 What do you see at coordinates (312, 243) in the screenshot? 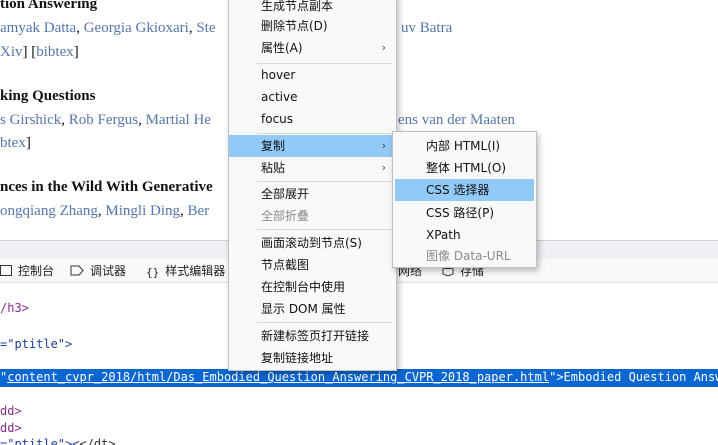
I see `menu-item-scroll-into-view: 画面滚动到节点(S)` at bounding box center [312, 243].